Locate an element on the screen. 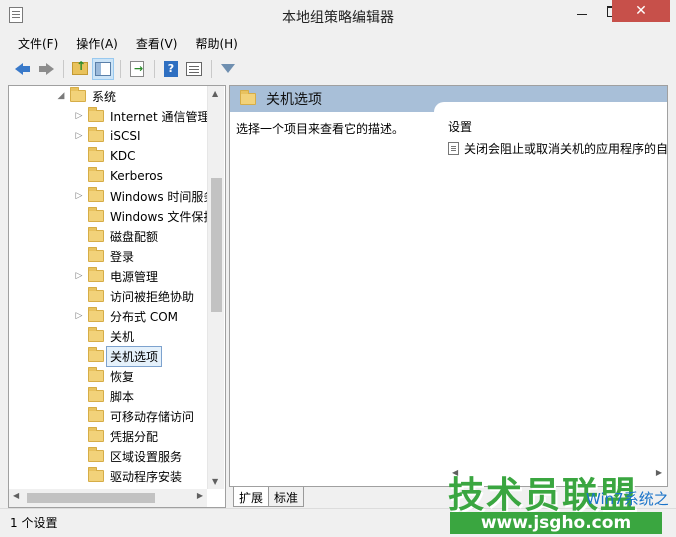 The height and width of the screenshot is (537, 676). tree-node-label: 电源管理 is located at coordinates (134, 276).